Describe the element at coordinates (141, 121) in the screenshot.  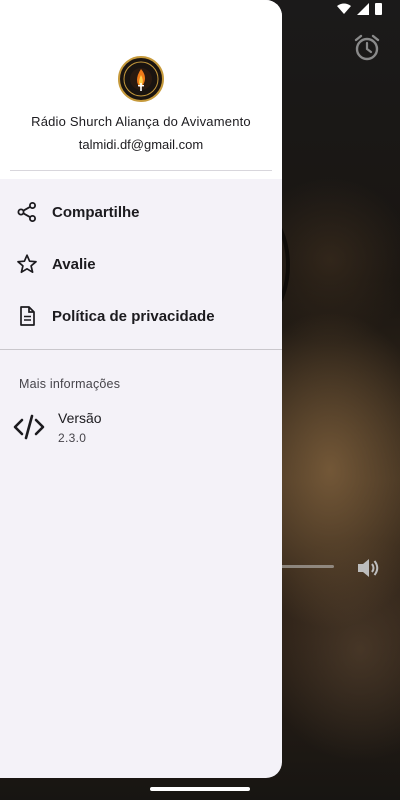
I see `app-name: Rádio Shurch Aliança do Avivamento` at that location.